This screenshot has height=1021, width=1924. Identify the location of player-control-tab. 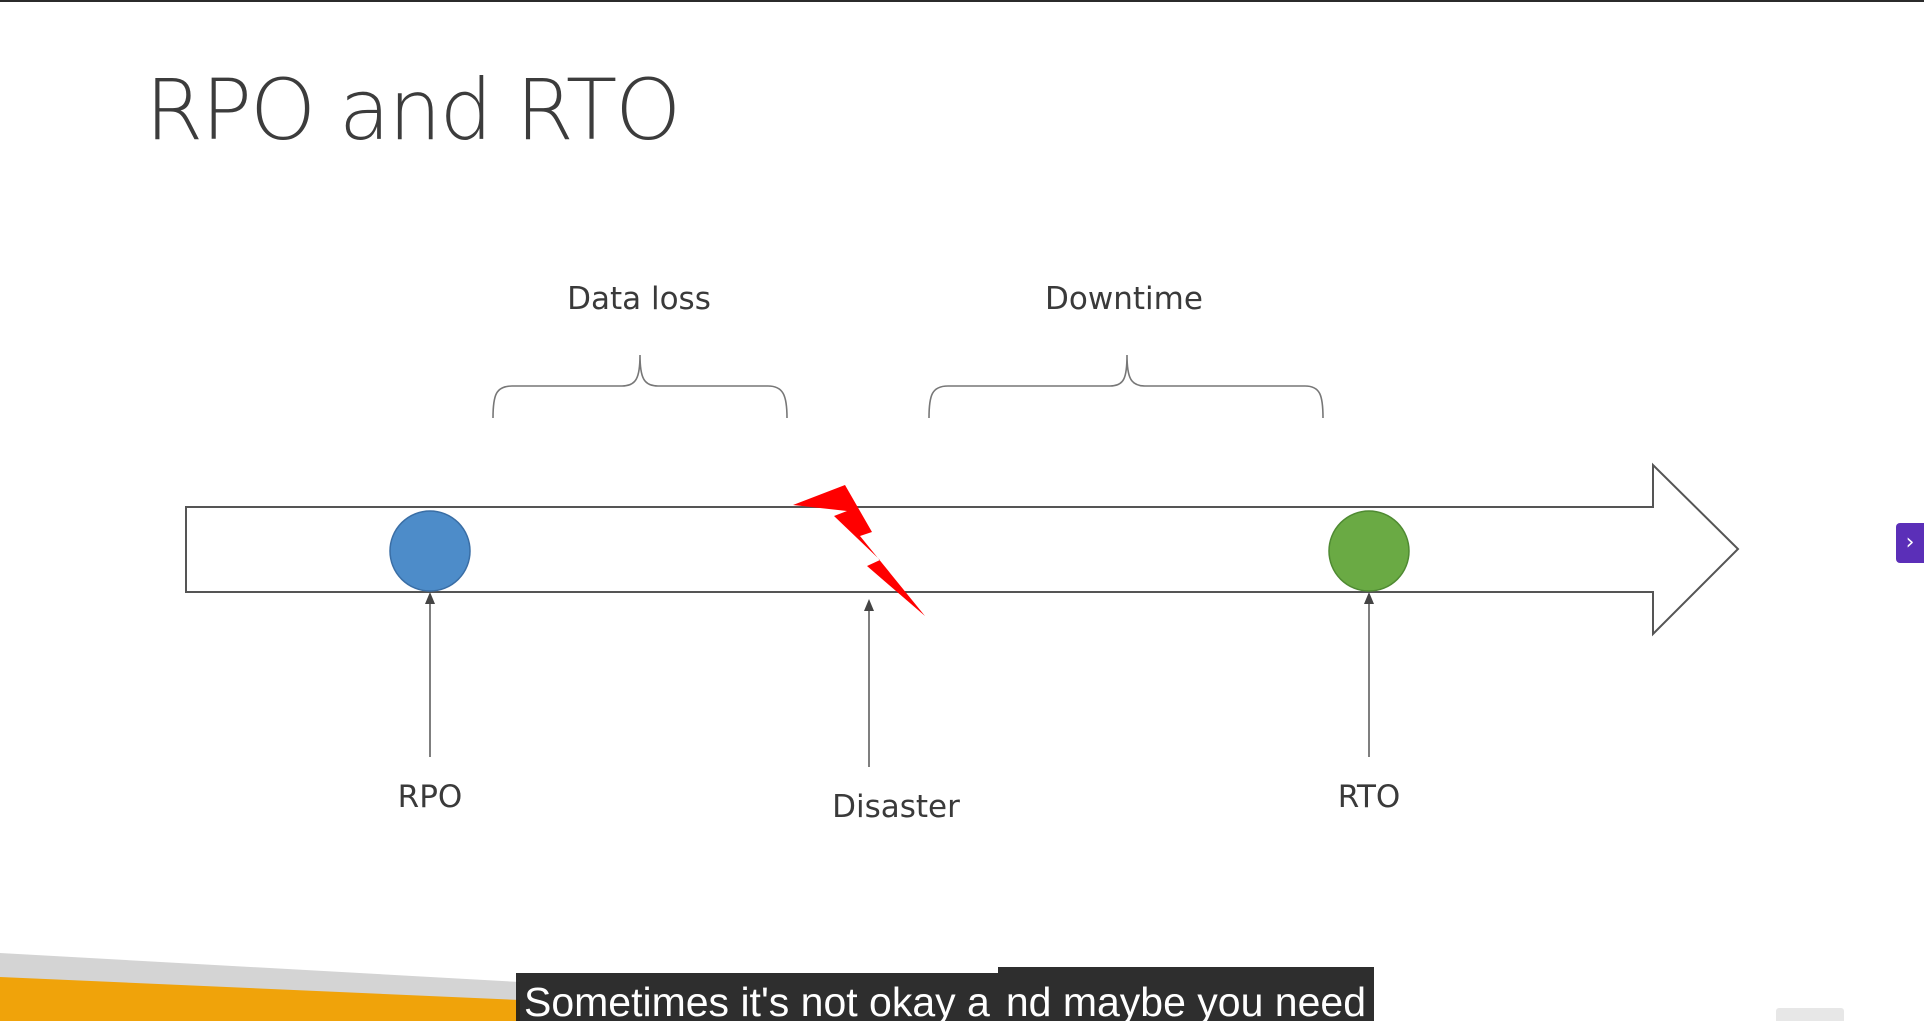
(1810, 1014).